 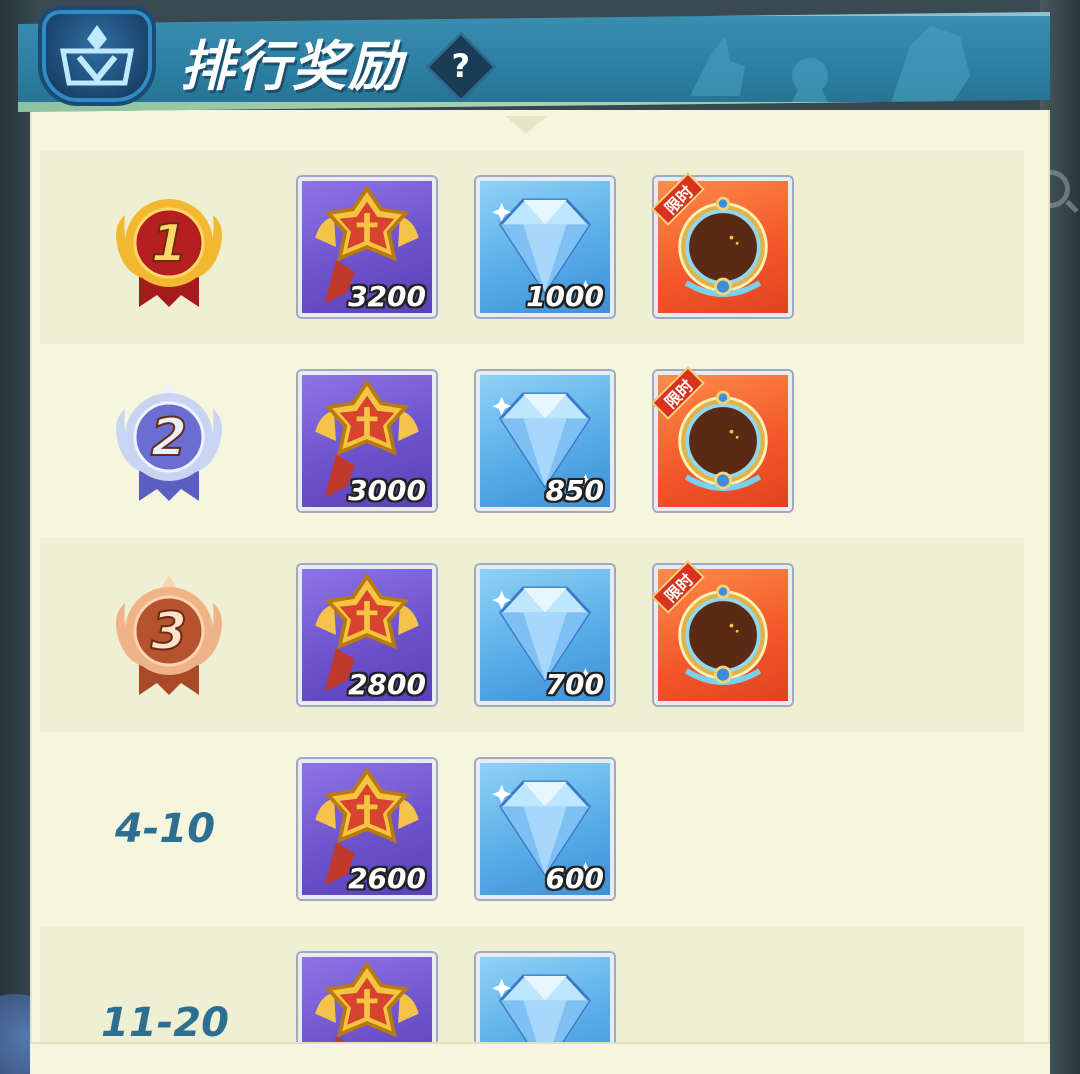 What do you see at coordinates (545, 635) in the screenshot?
I see `reward-item-diamond: 700` at bounding box center [545, 635].